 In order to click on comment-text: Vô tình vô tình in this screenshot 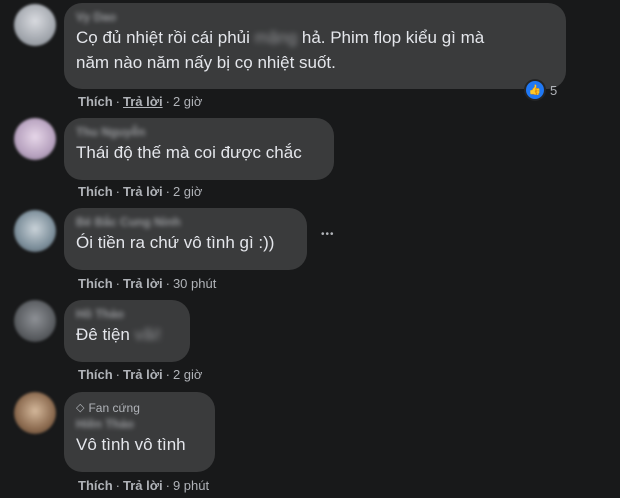, I will do `click(131, 444)`.